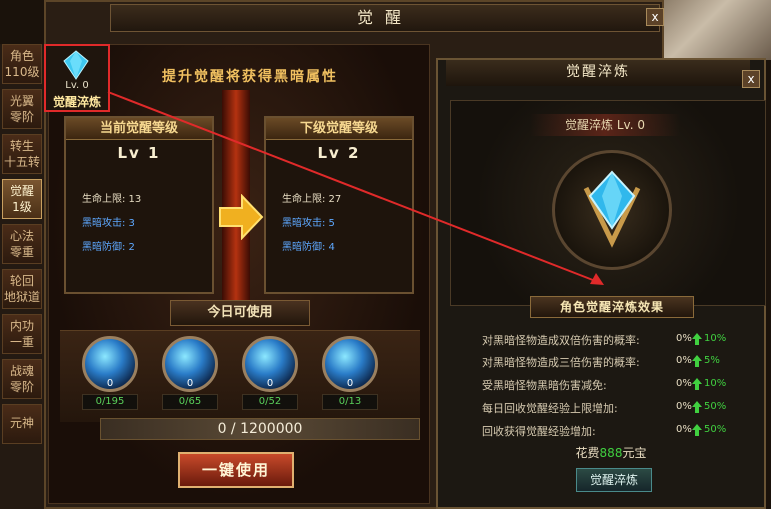 This screenshot has width=771, height=509. What do you see at coordinates (76, 65) in the screenshot?
I see `crystal-icon` at bounding box center [76, 65].